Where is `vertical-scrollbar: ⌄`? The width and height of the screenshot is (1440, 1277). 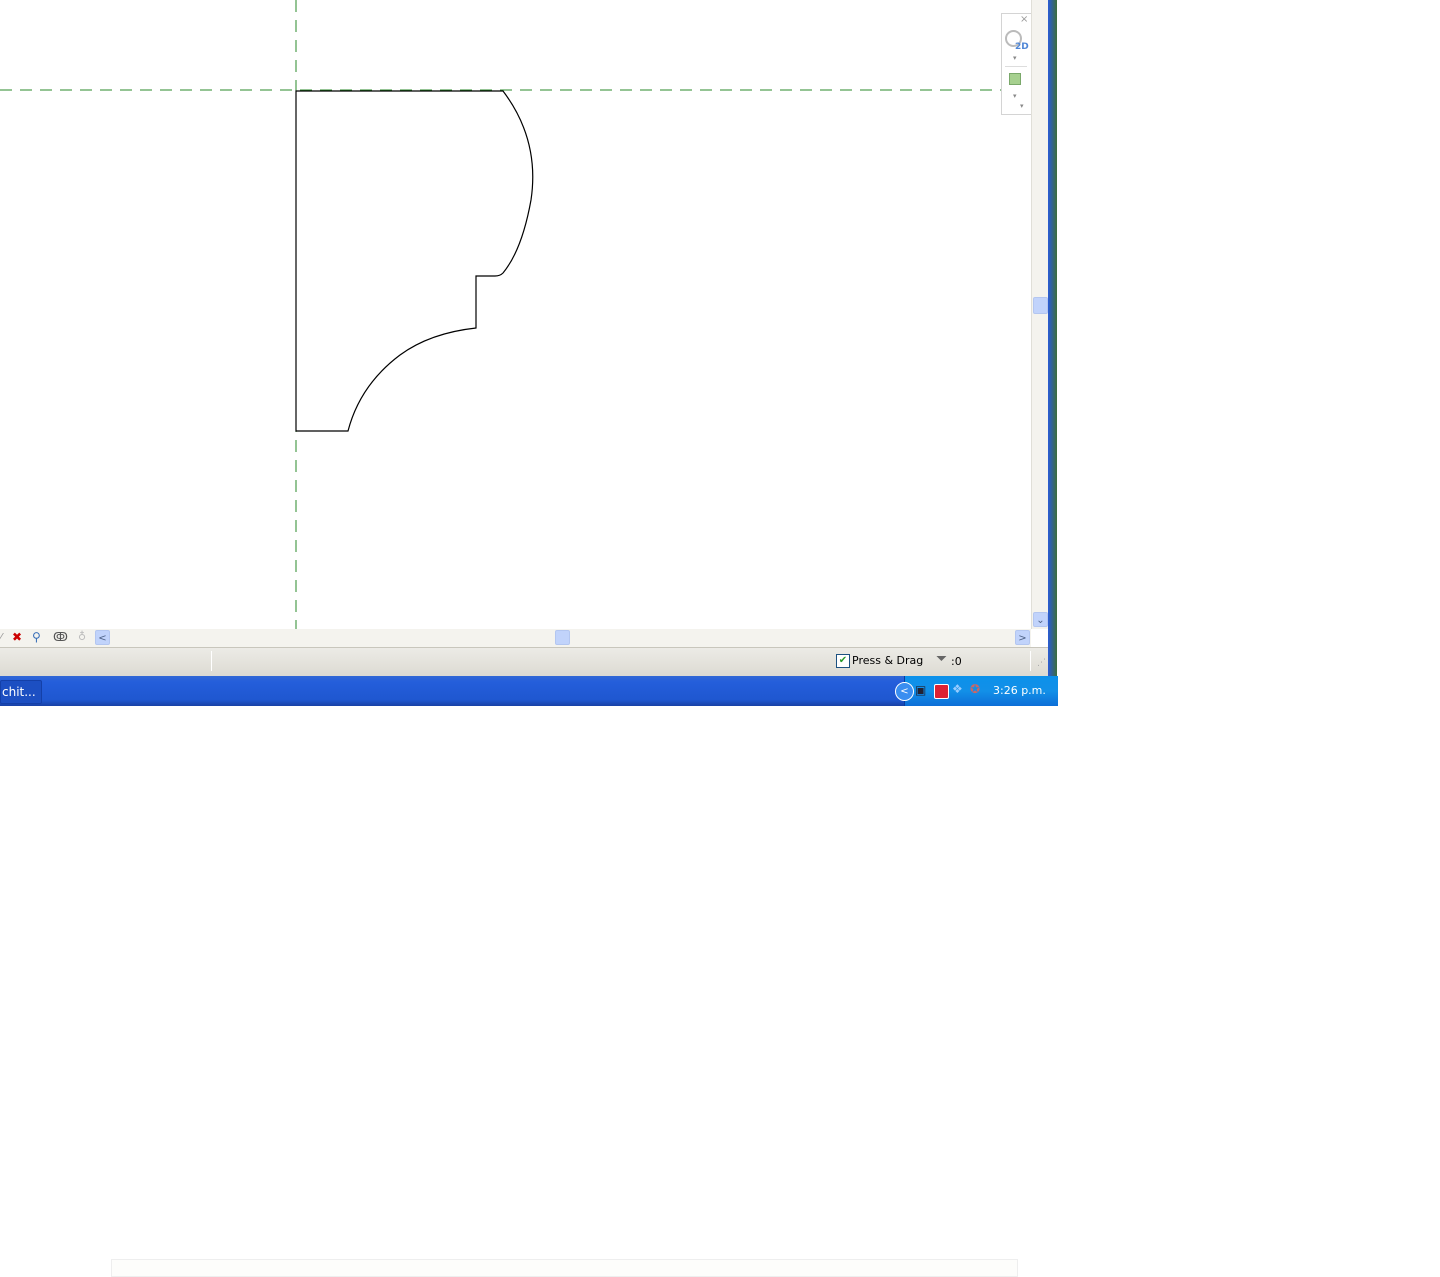
vertical-scrollbar: ⌄ is located at coordinates (1040, 314).